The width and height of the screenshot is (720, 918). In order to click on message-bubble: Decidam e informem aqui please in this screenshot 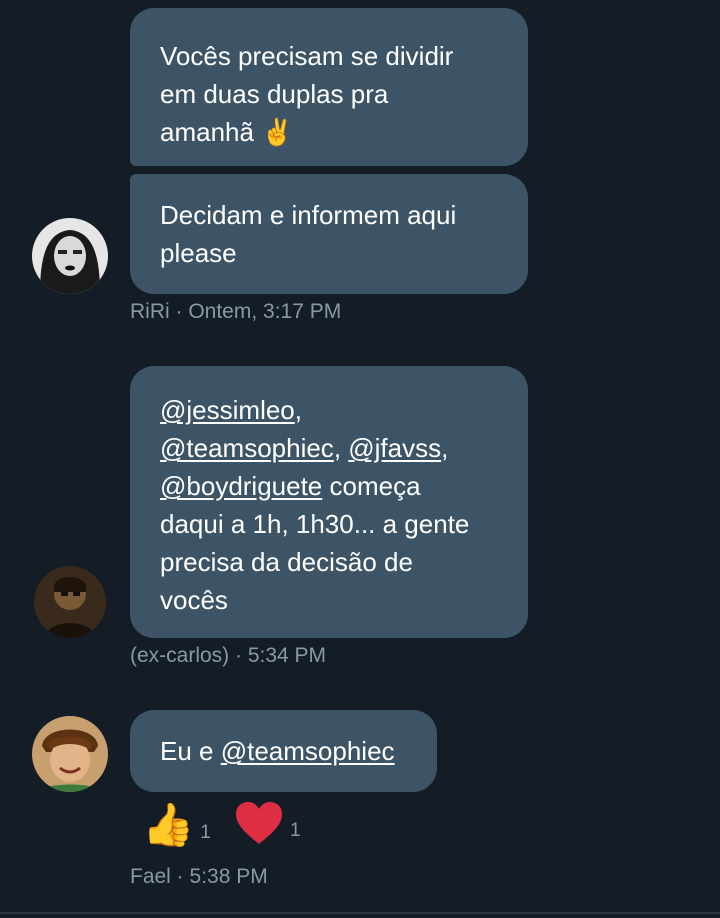, I will do `click(329, 234)`.